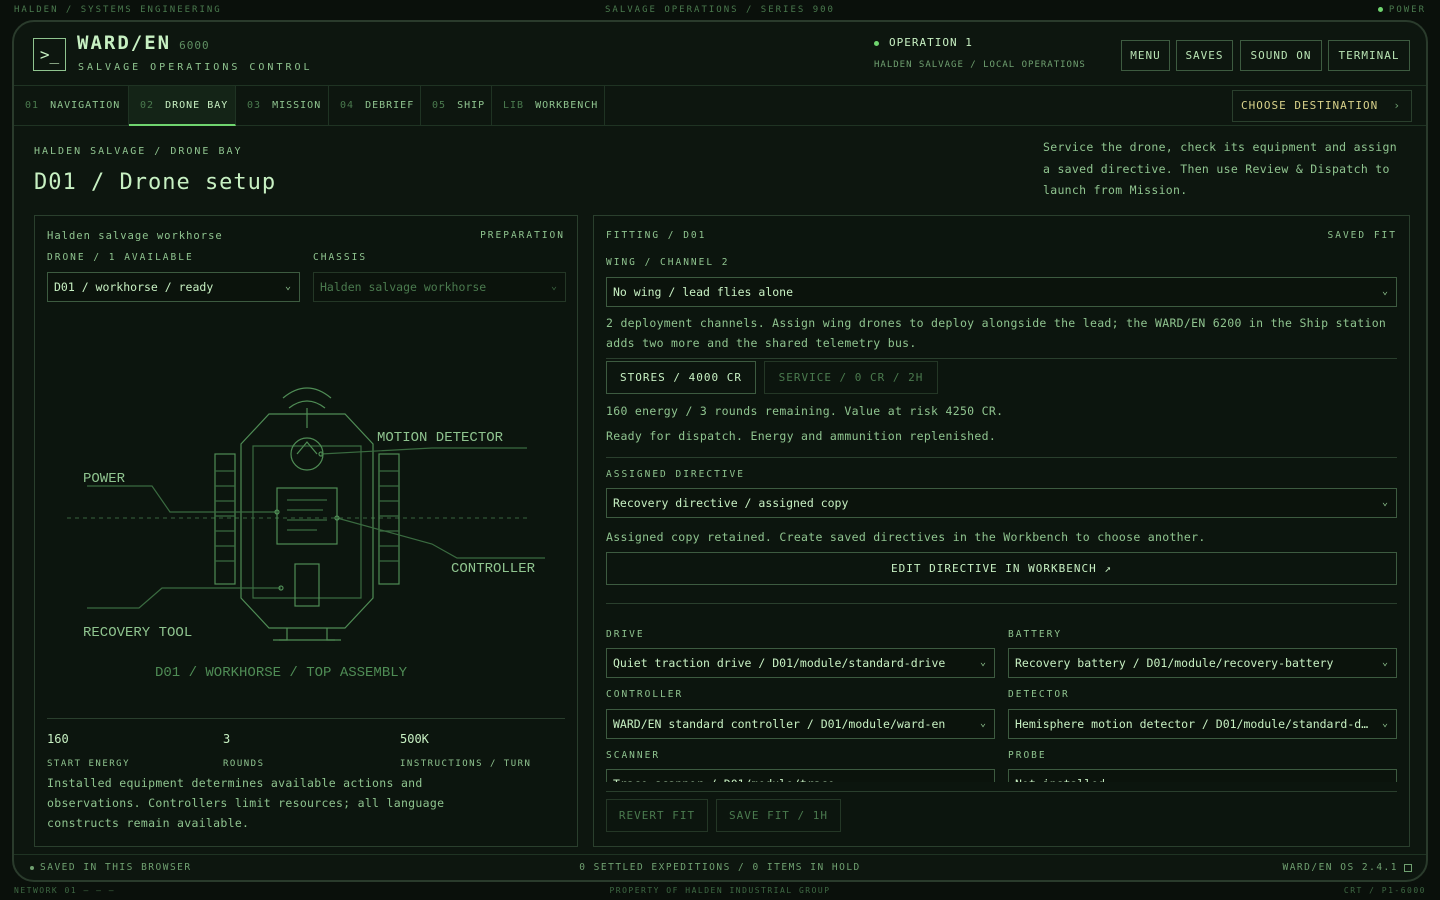 Image resolution: width=1440 pixels, height=900 pixels. What do you see at coordinates (182, 106) in the screenshot?
I see `tab-drone-bay: 02 DRONE BAY` at bounding box center [182, 106].